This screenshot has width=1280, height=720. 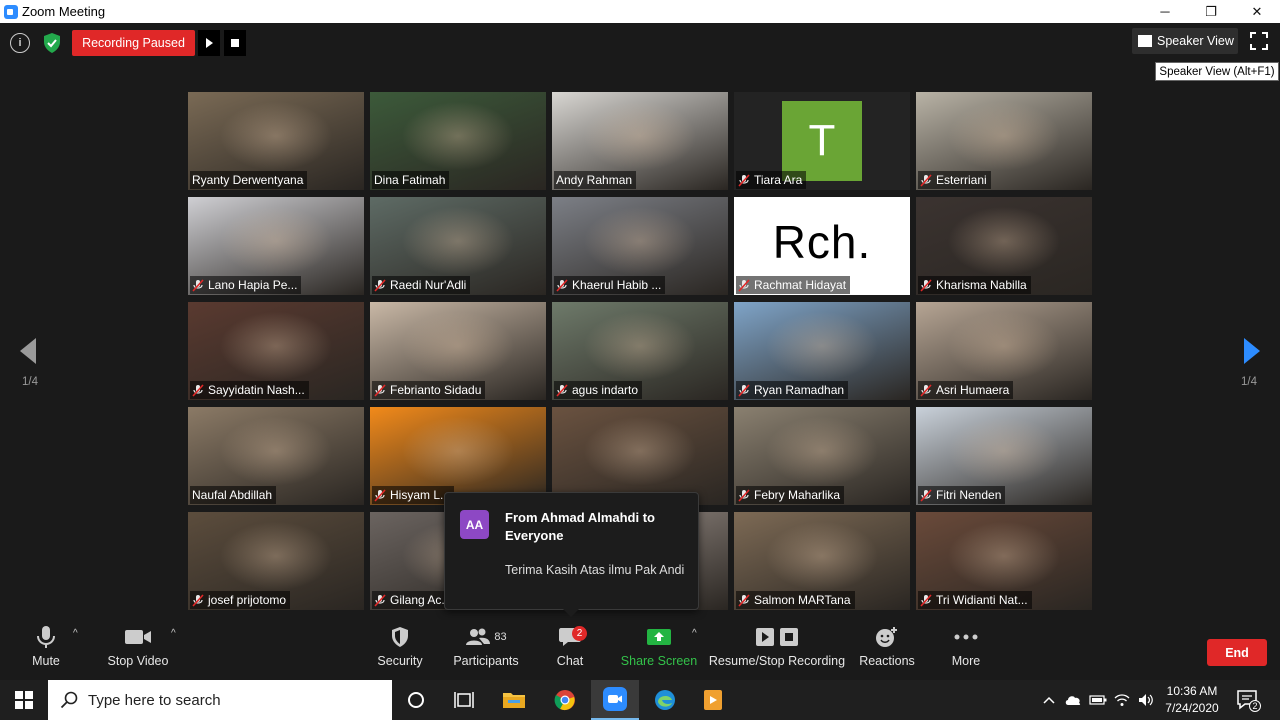 I want to click on resume-stop-recording-button: Resume/Stop Recording, so click(x=777, y=650).